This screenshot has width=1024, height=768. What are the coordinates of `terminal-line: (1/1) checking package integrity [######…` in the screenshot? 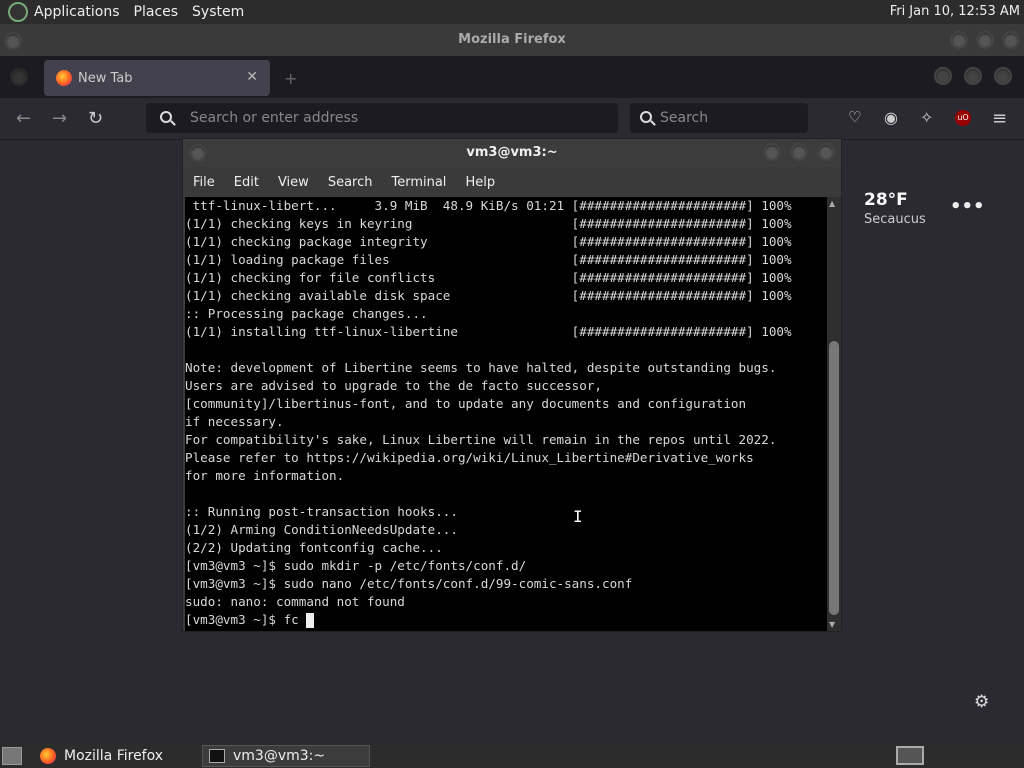 It's located at (488, 241).